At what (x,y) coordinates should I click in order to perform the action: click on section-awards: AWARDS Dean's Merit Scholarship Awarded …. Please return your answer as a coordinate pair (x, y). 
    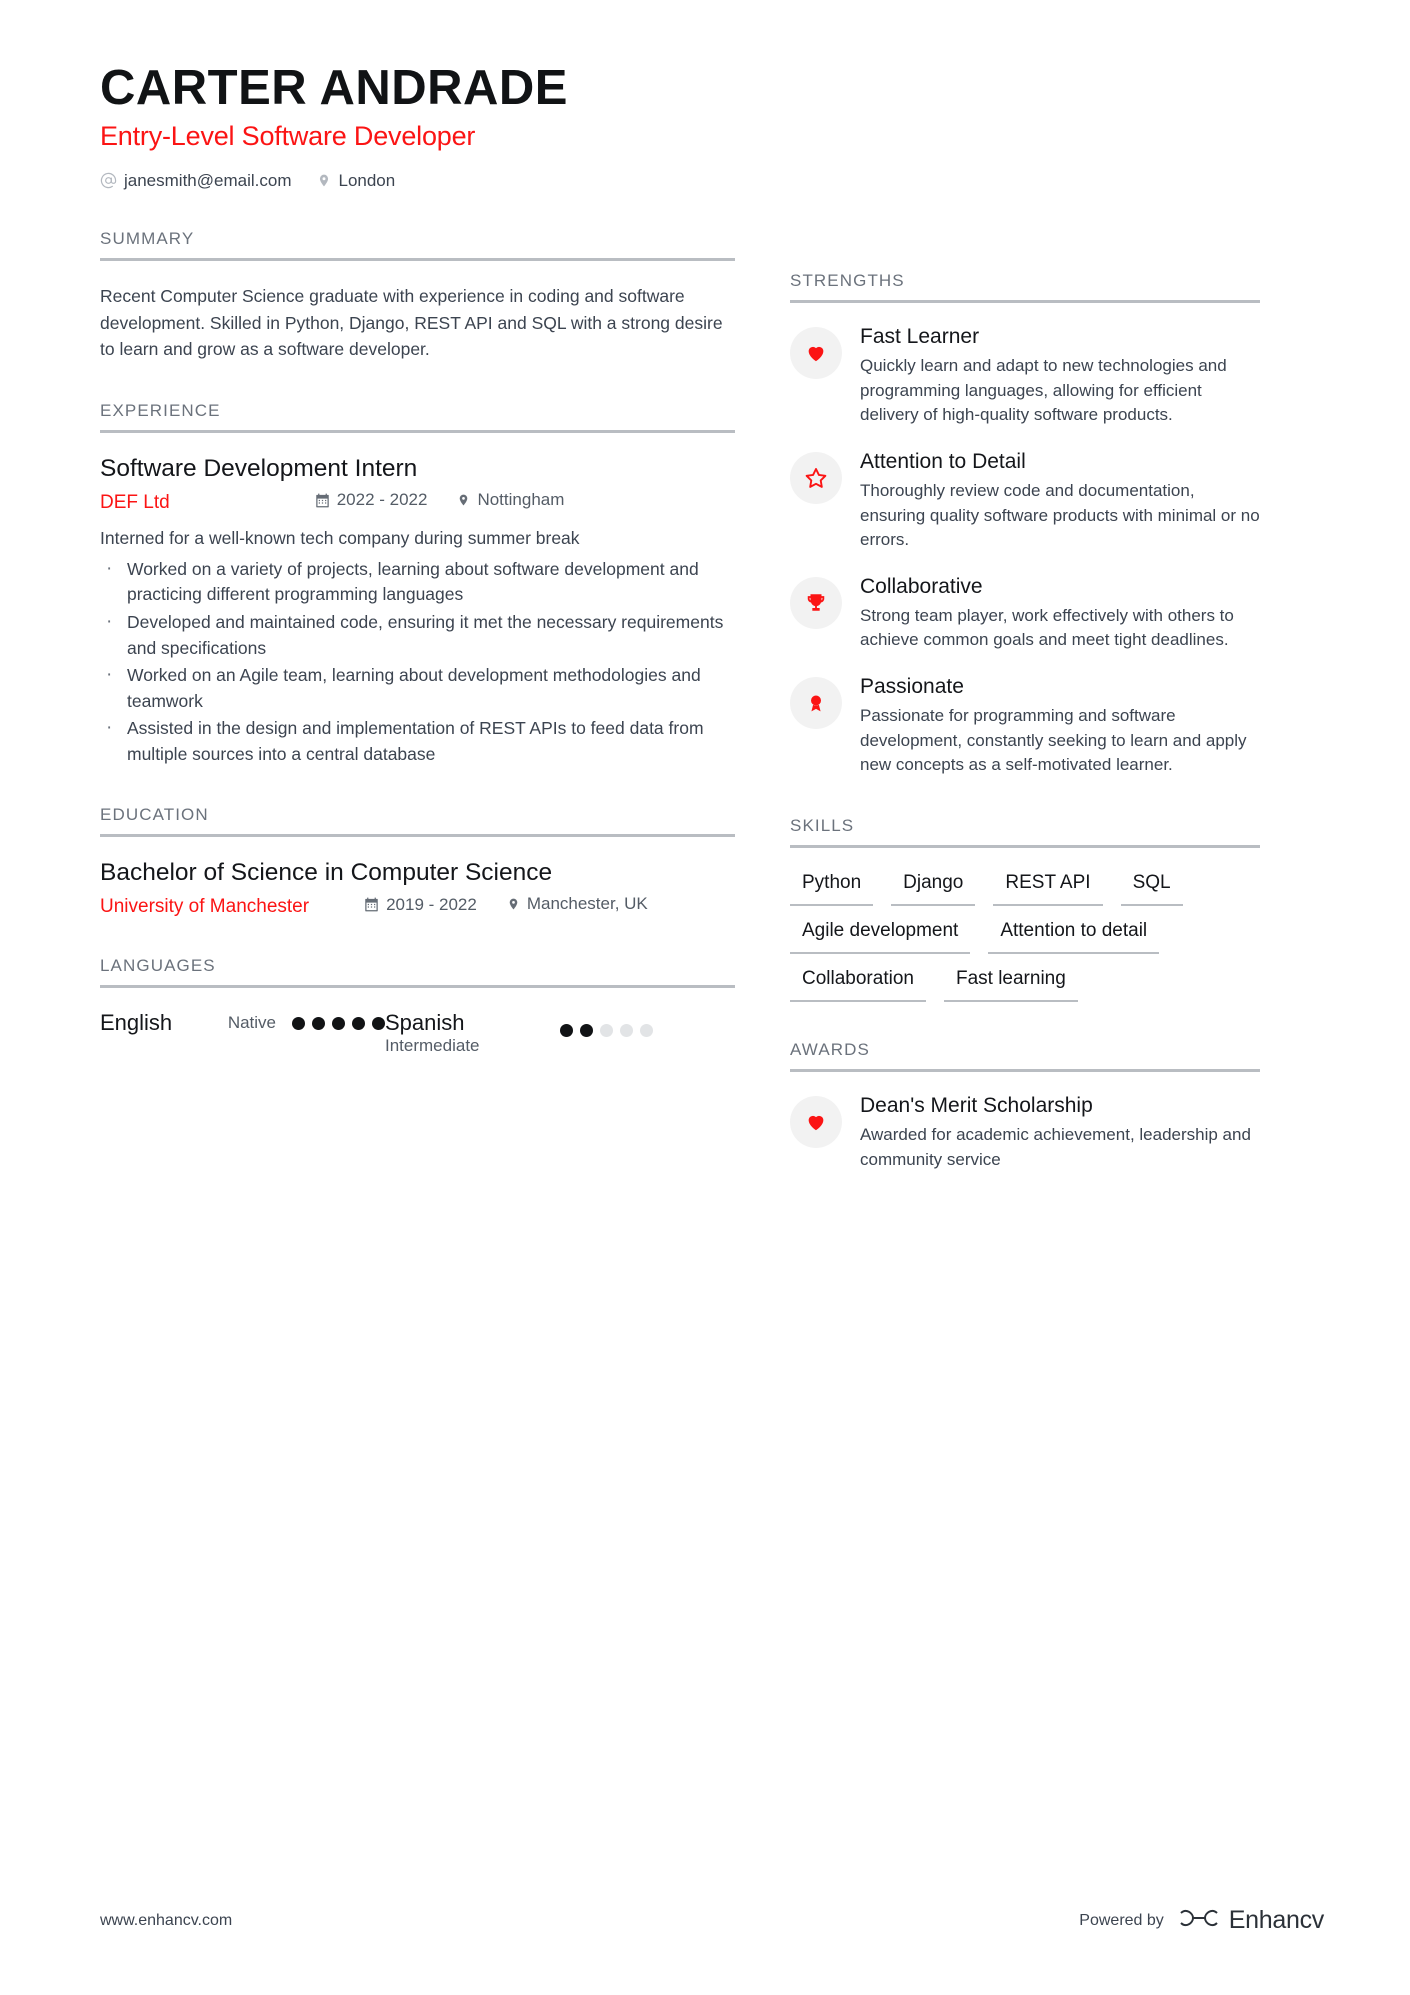
    Looking at the image, I should click on (1025, 1106).